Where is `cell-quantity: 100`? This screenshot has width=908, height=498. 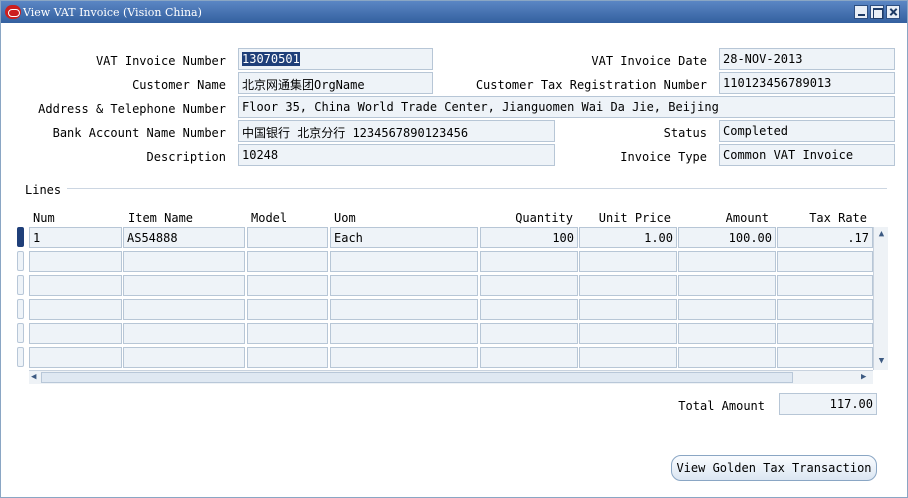 cell-quantity: 100 is located at coordinates (529, 237).